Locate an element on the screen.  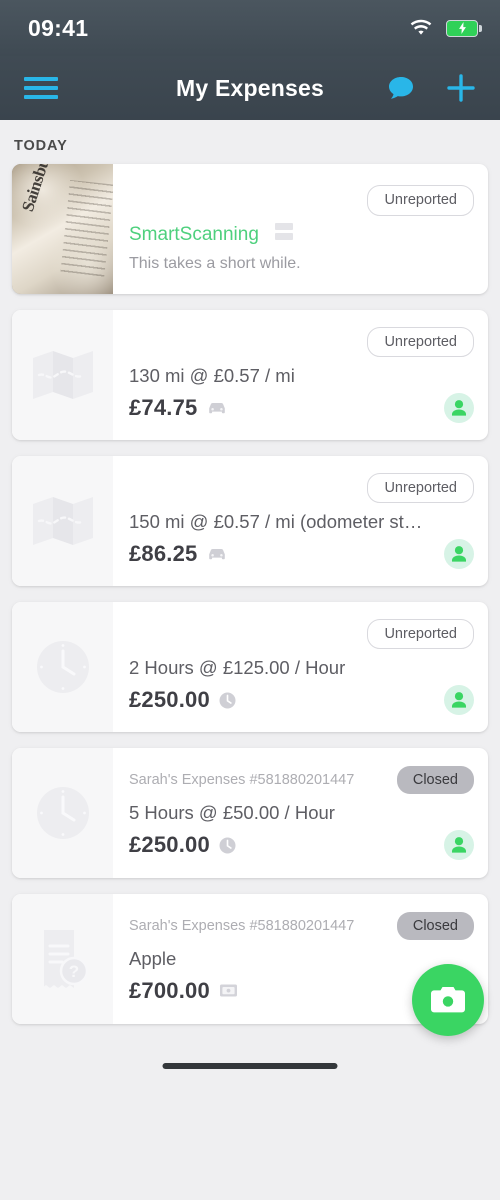
camera-icon is located at coordinates (448, 1000).